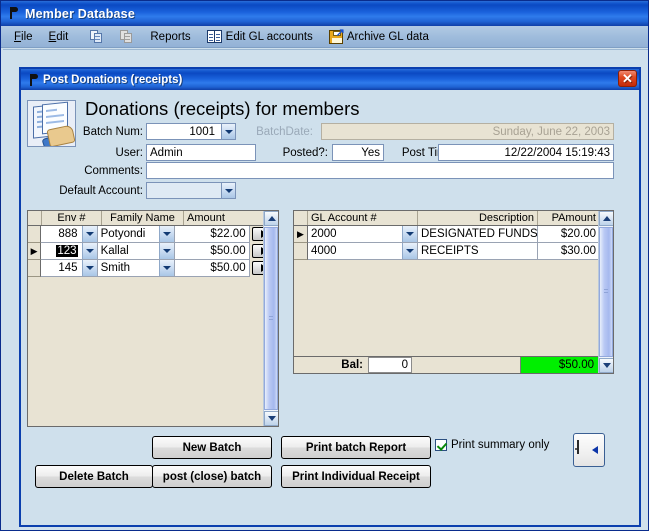 The image size is (649, 531). I want to click on member-grid-scrollbar, so click(270, 318).